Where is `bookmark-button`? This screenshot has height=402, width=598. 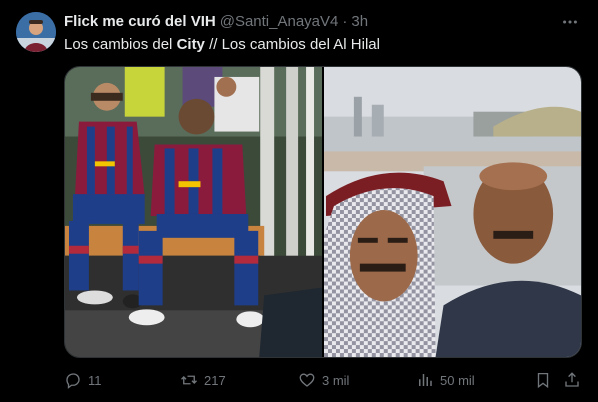 bookmark-button is located at coordinates (546, 380).